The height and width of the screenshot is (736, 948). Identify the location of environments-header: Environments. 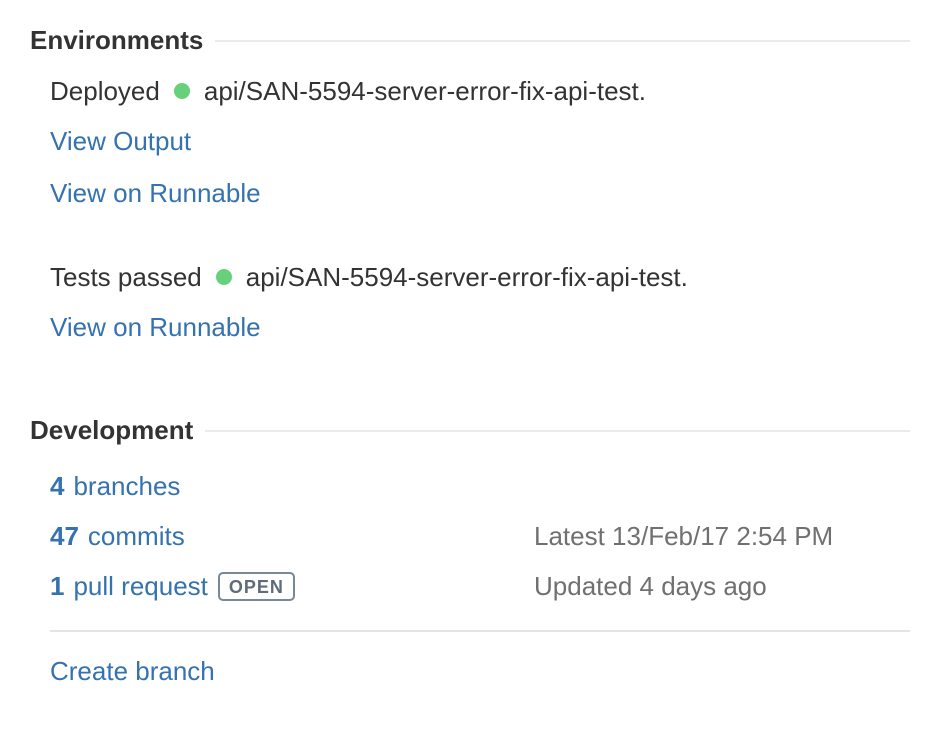
(470, 40).